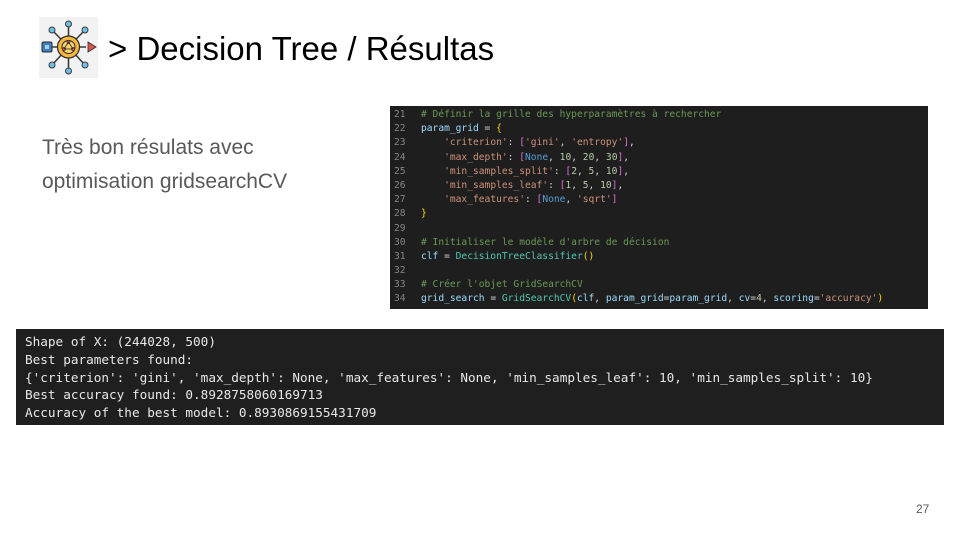  Describe the element at coordinates (400, 157) in the screenshot. I see `line-number: 24` at that location.